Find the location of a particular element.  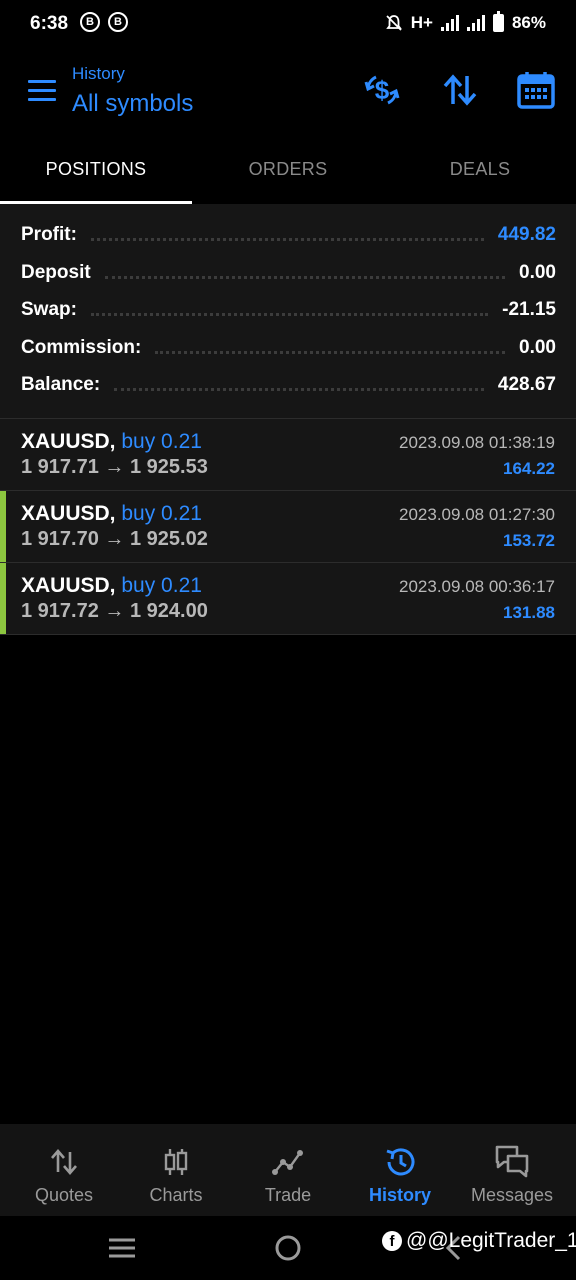

summary-row-profit: Profit: 449.82 is located at coordinates (288, 235).